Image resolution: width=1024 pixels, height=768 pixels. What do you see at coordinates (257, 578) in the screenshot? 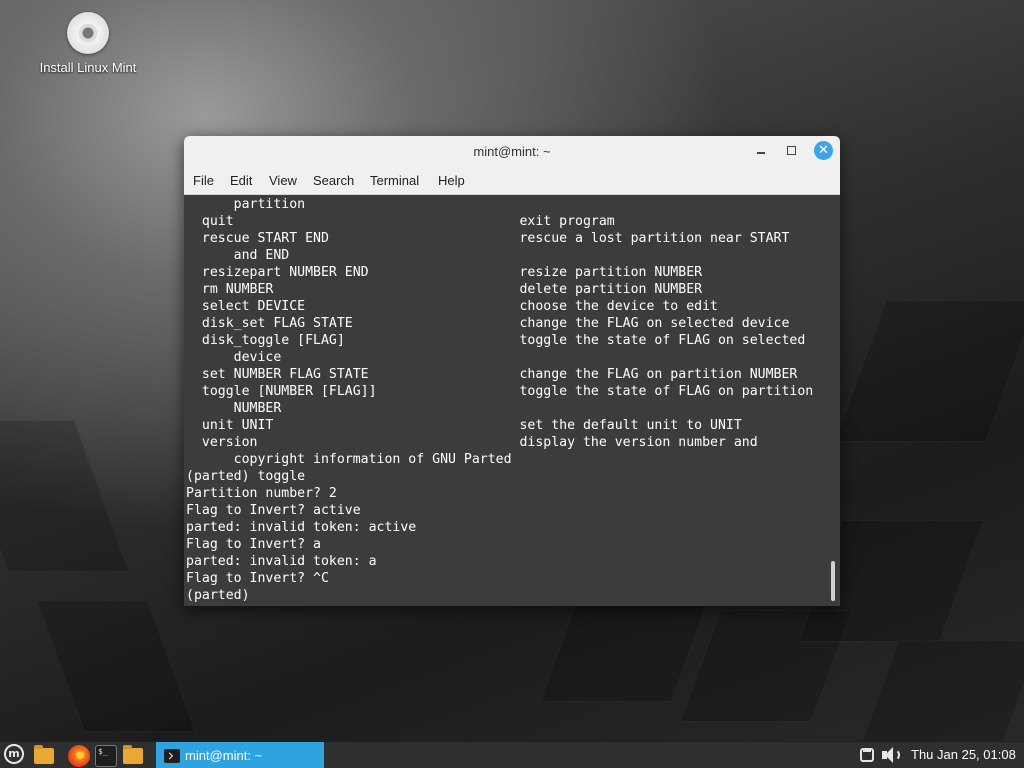
I see `terminal-line: Flag to Invert? ^C` at bounding box center [257, 578].